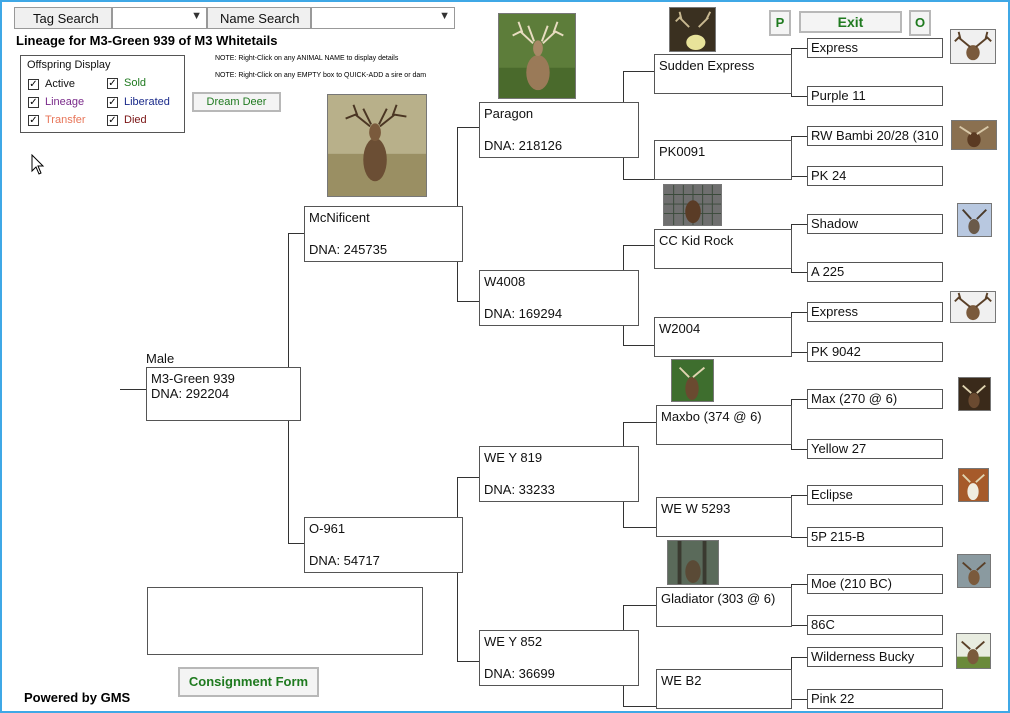 This screenshot has height=713, width=1010. I want to click on tag-search-button: Tag Search, so click(63, 18).